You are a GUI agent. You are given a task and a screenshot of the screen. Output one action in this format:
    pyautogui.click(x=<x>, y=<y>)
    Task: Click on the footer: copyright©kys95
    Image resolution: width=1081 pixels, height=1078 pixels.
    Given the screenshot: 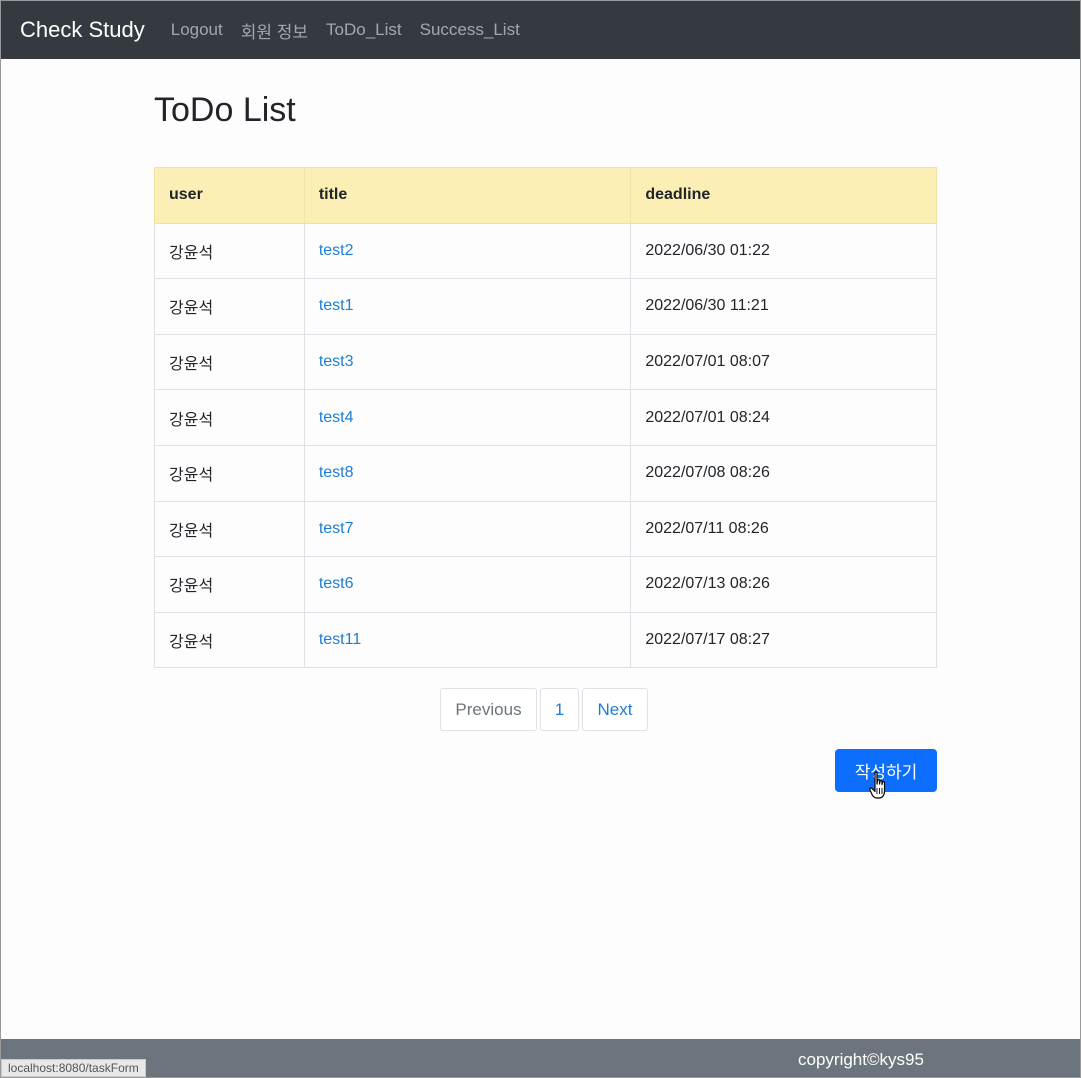 What is the action you would take?
    pyautogui.click(x=540, y=1058)
    